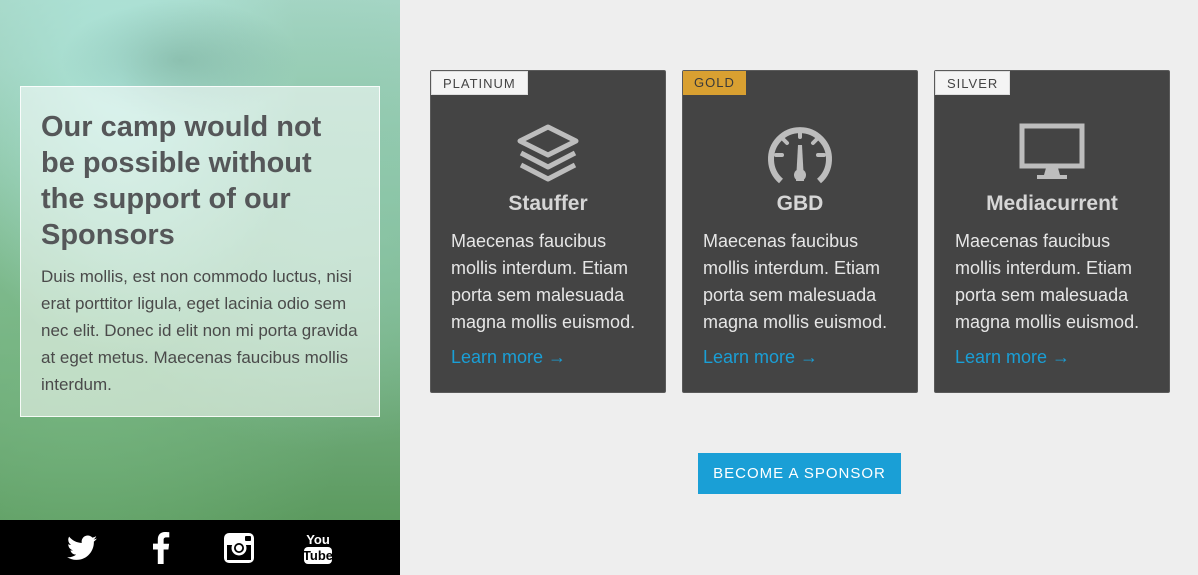 Image resolution: width=1198 pixels, height=575 pixels. Describe the element at coordinates (200, 547) in the screenshot. I see `social-bar: You Tube` at that location.